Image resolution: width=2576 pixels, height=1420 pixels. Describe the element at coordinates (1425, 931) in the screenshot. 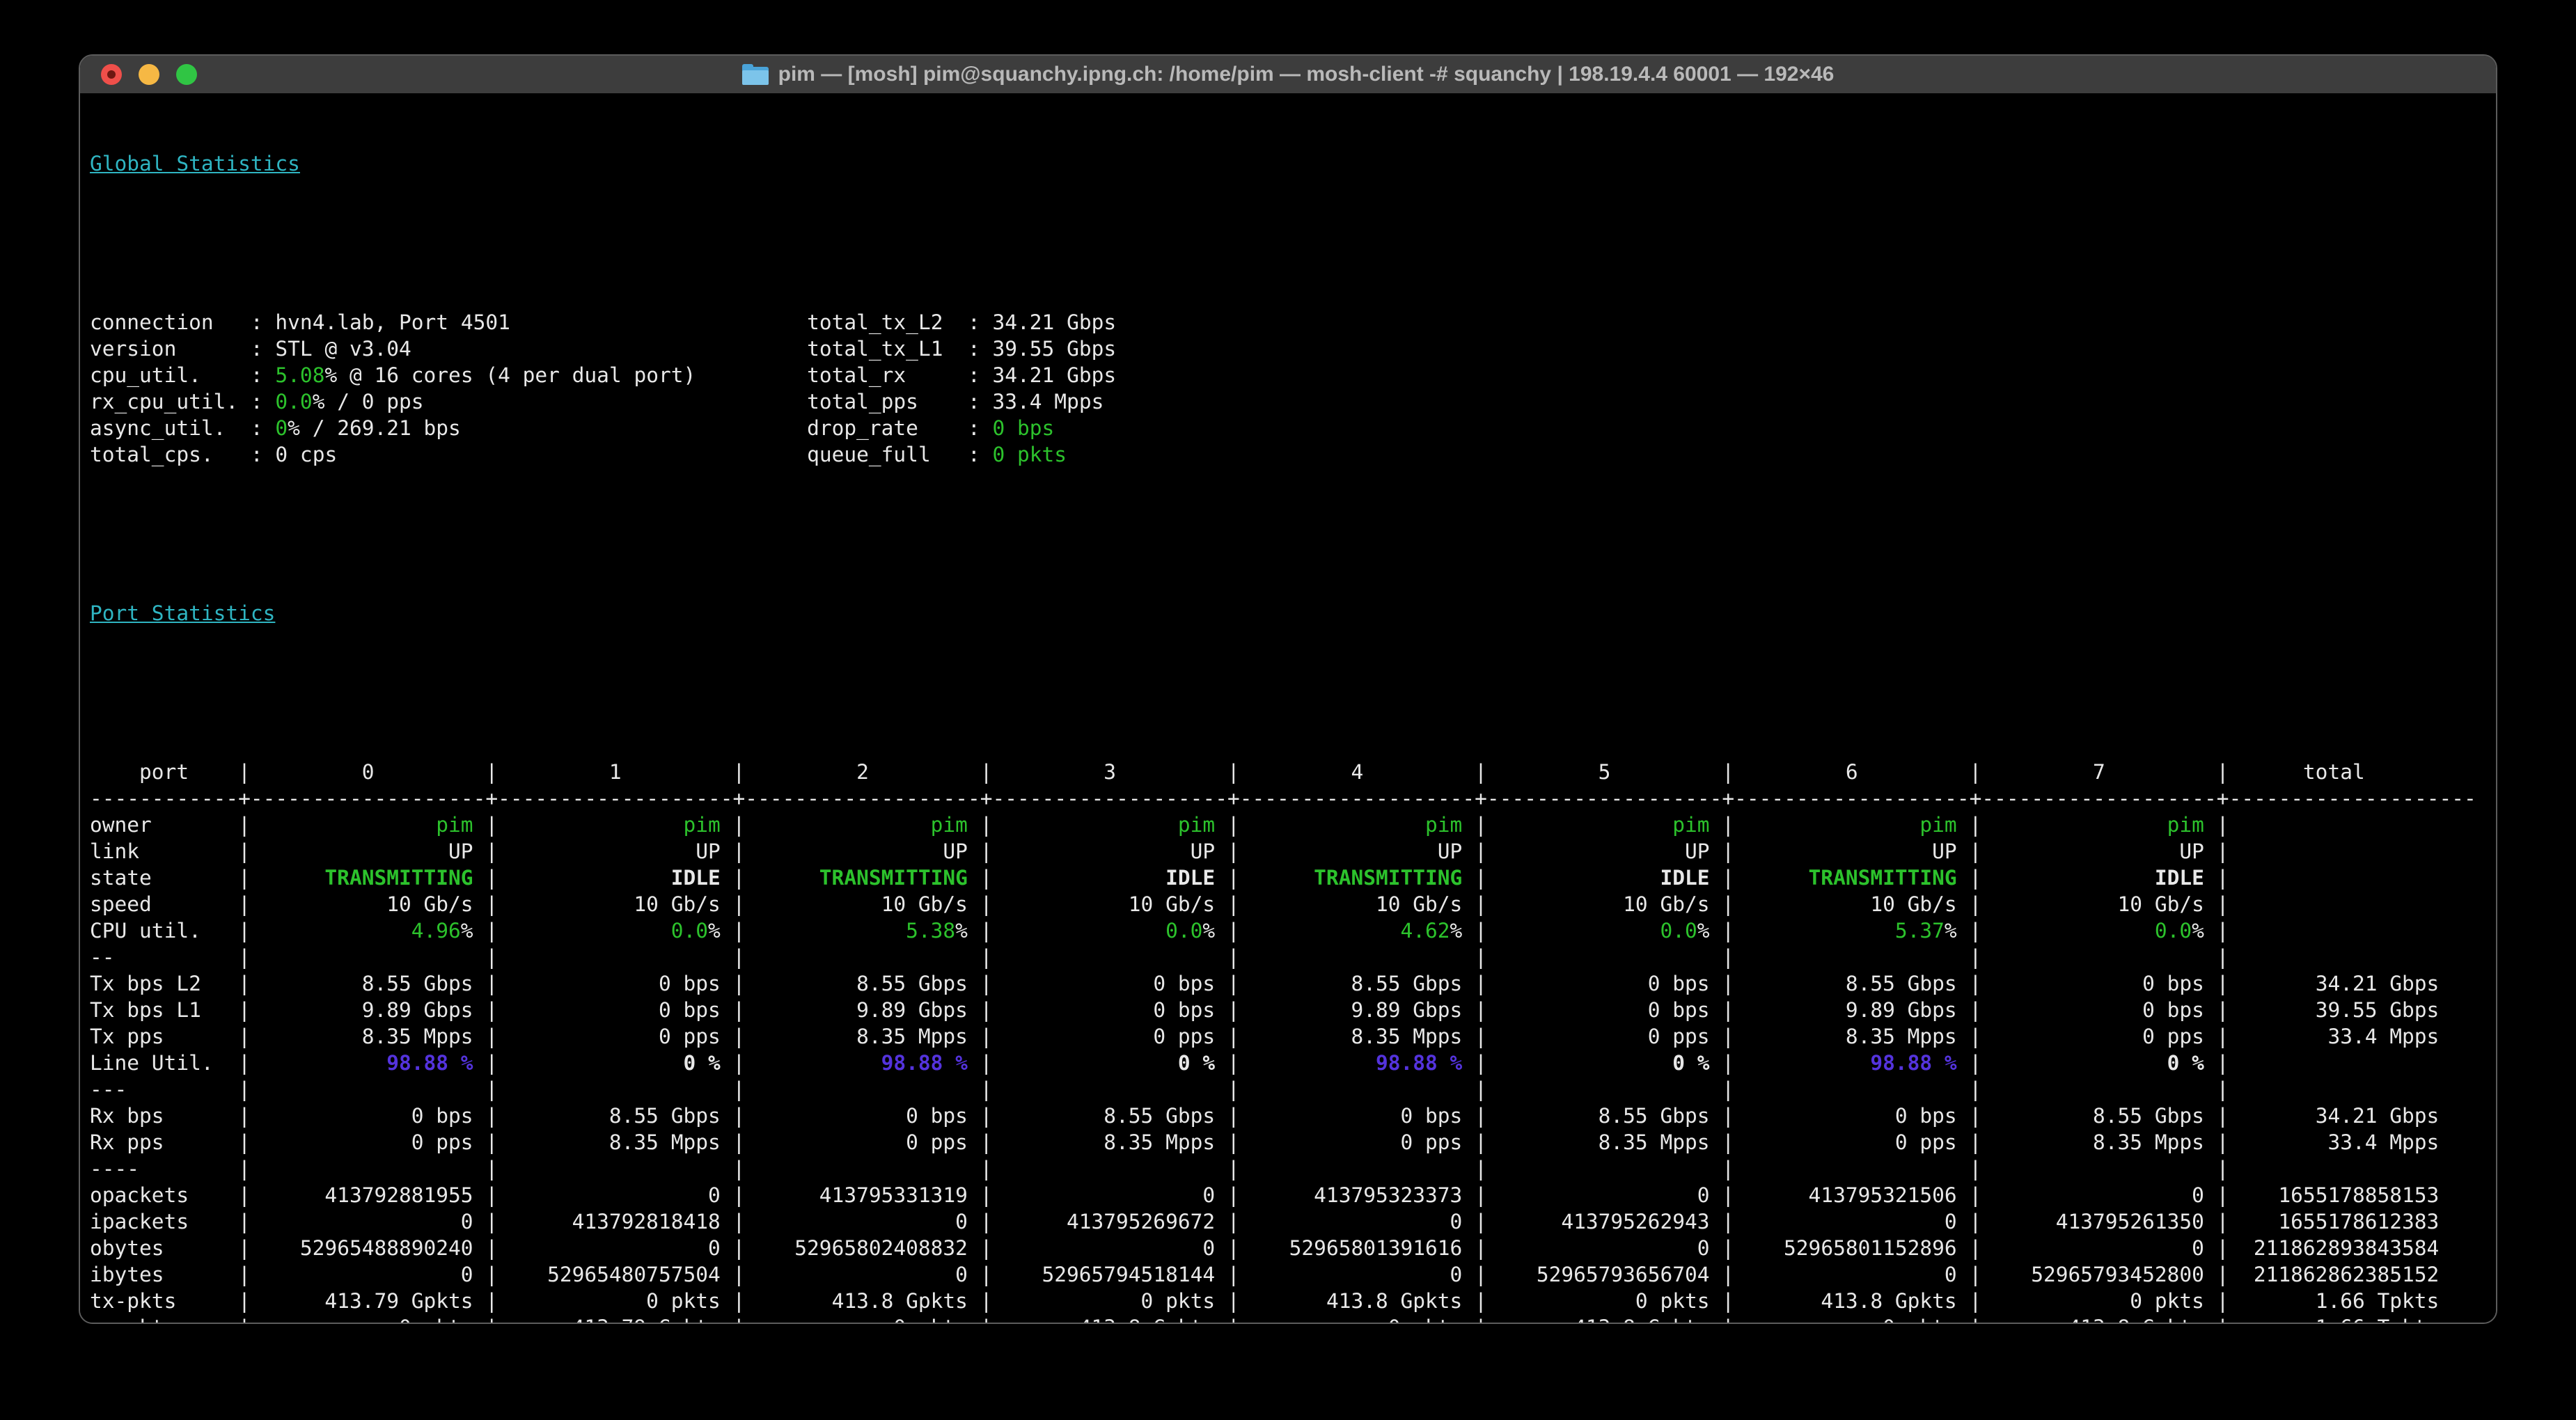

I see `text-part: 4.62` at that location.